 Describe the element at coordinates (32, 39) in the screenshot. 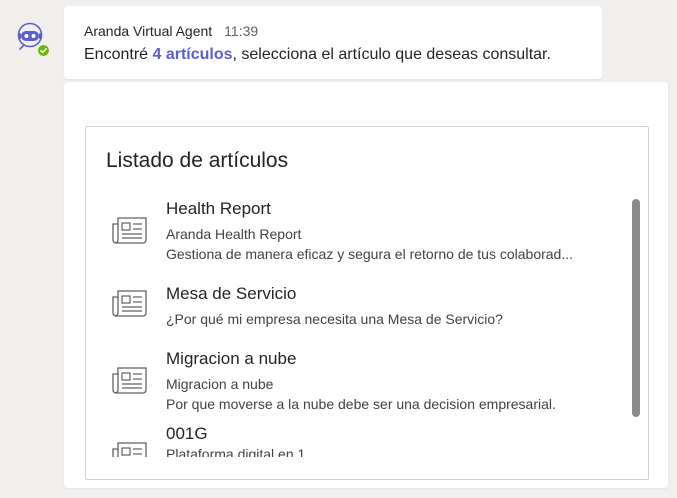

I see `bot-avatar` at that location.